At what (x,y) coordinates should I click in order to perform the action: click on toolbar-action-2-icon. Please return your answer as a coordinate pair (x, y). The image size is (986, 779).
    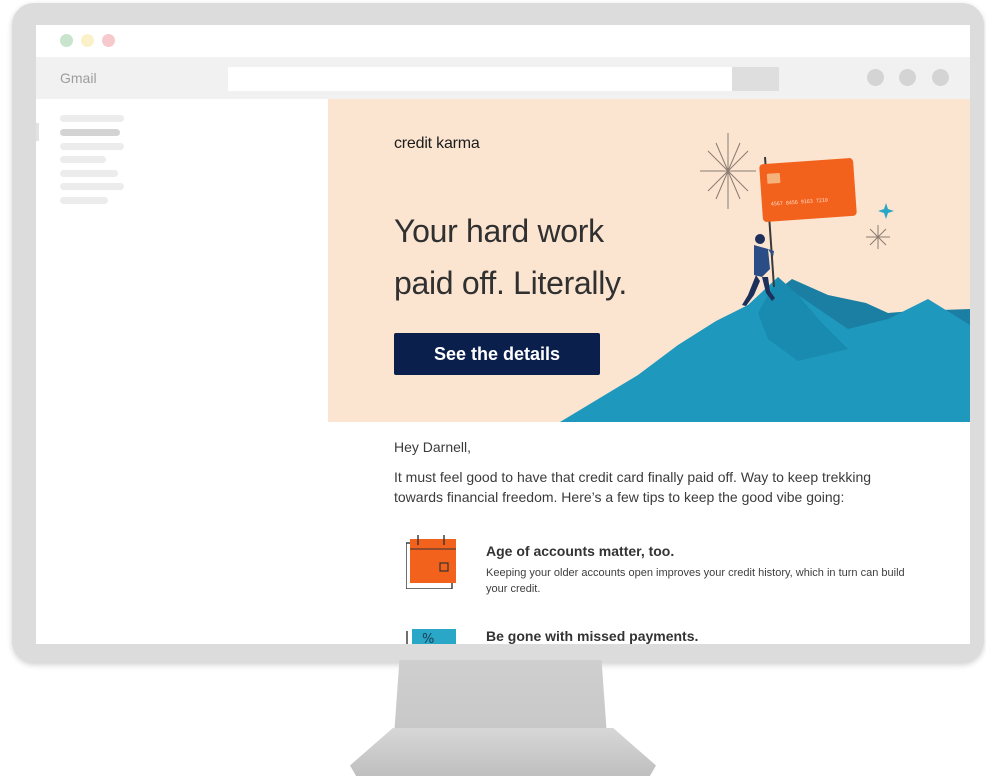
    Looking at the image, I should click on (907, 77).